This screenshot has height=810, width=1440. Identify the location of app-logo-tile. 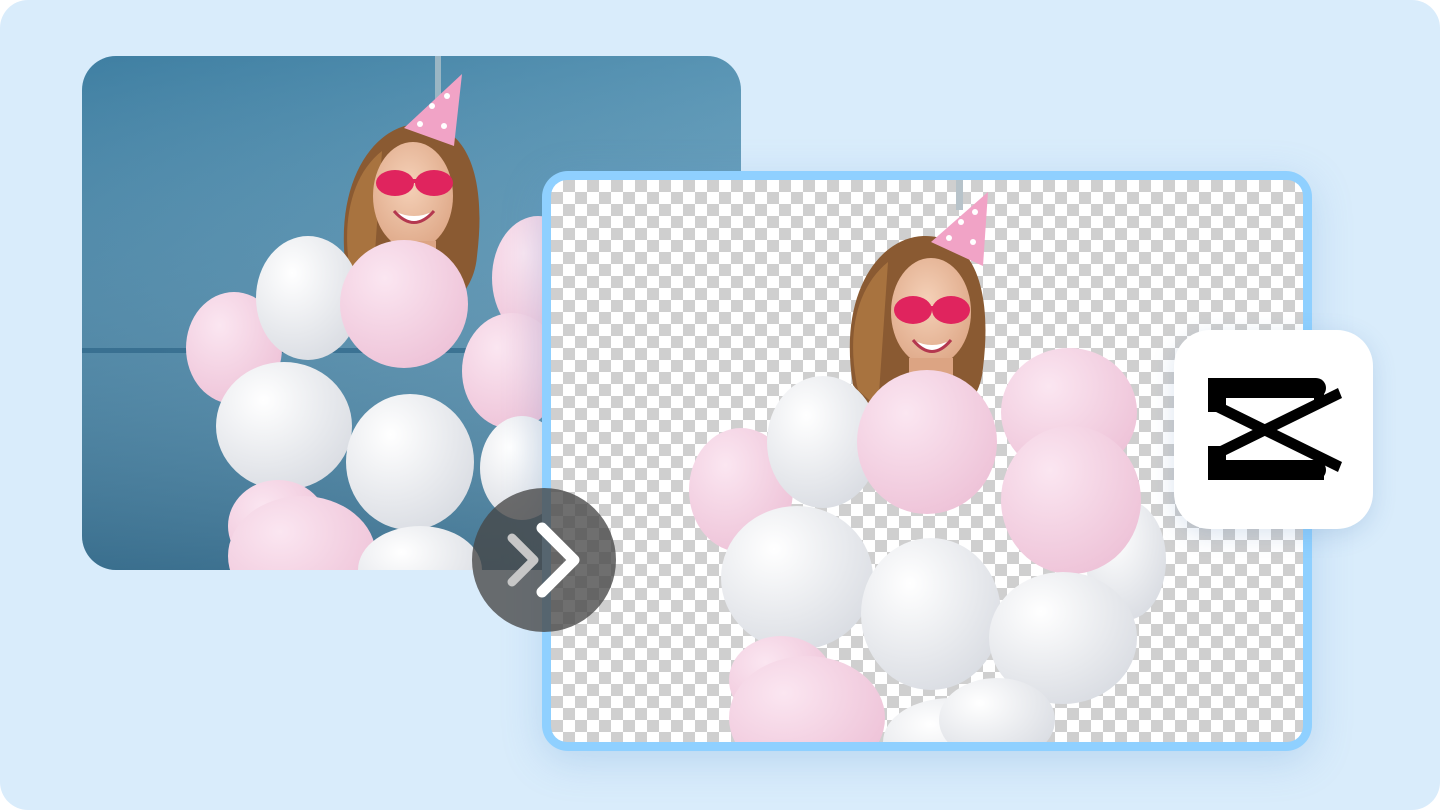
(1273, 429).